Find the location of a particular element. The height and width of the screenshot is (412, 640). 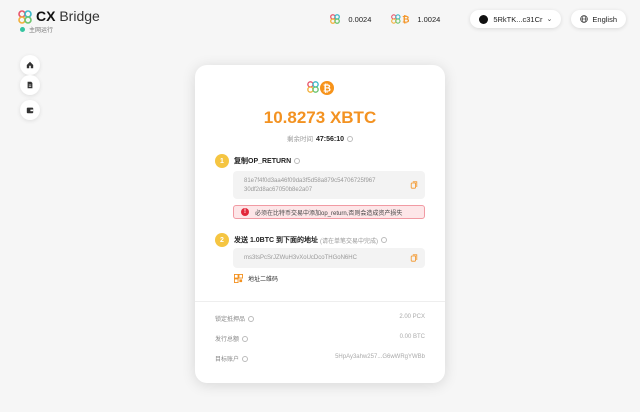

divider is located at coordinates (320, 301).